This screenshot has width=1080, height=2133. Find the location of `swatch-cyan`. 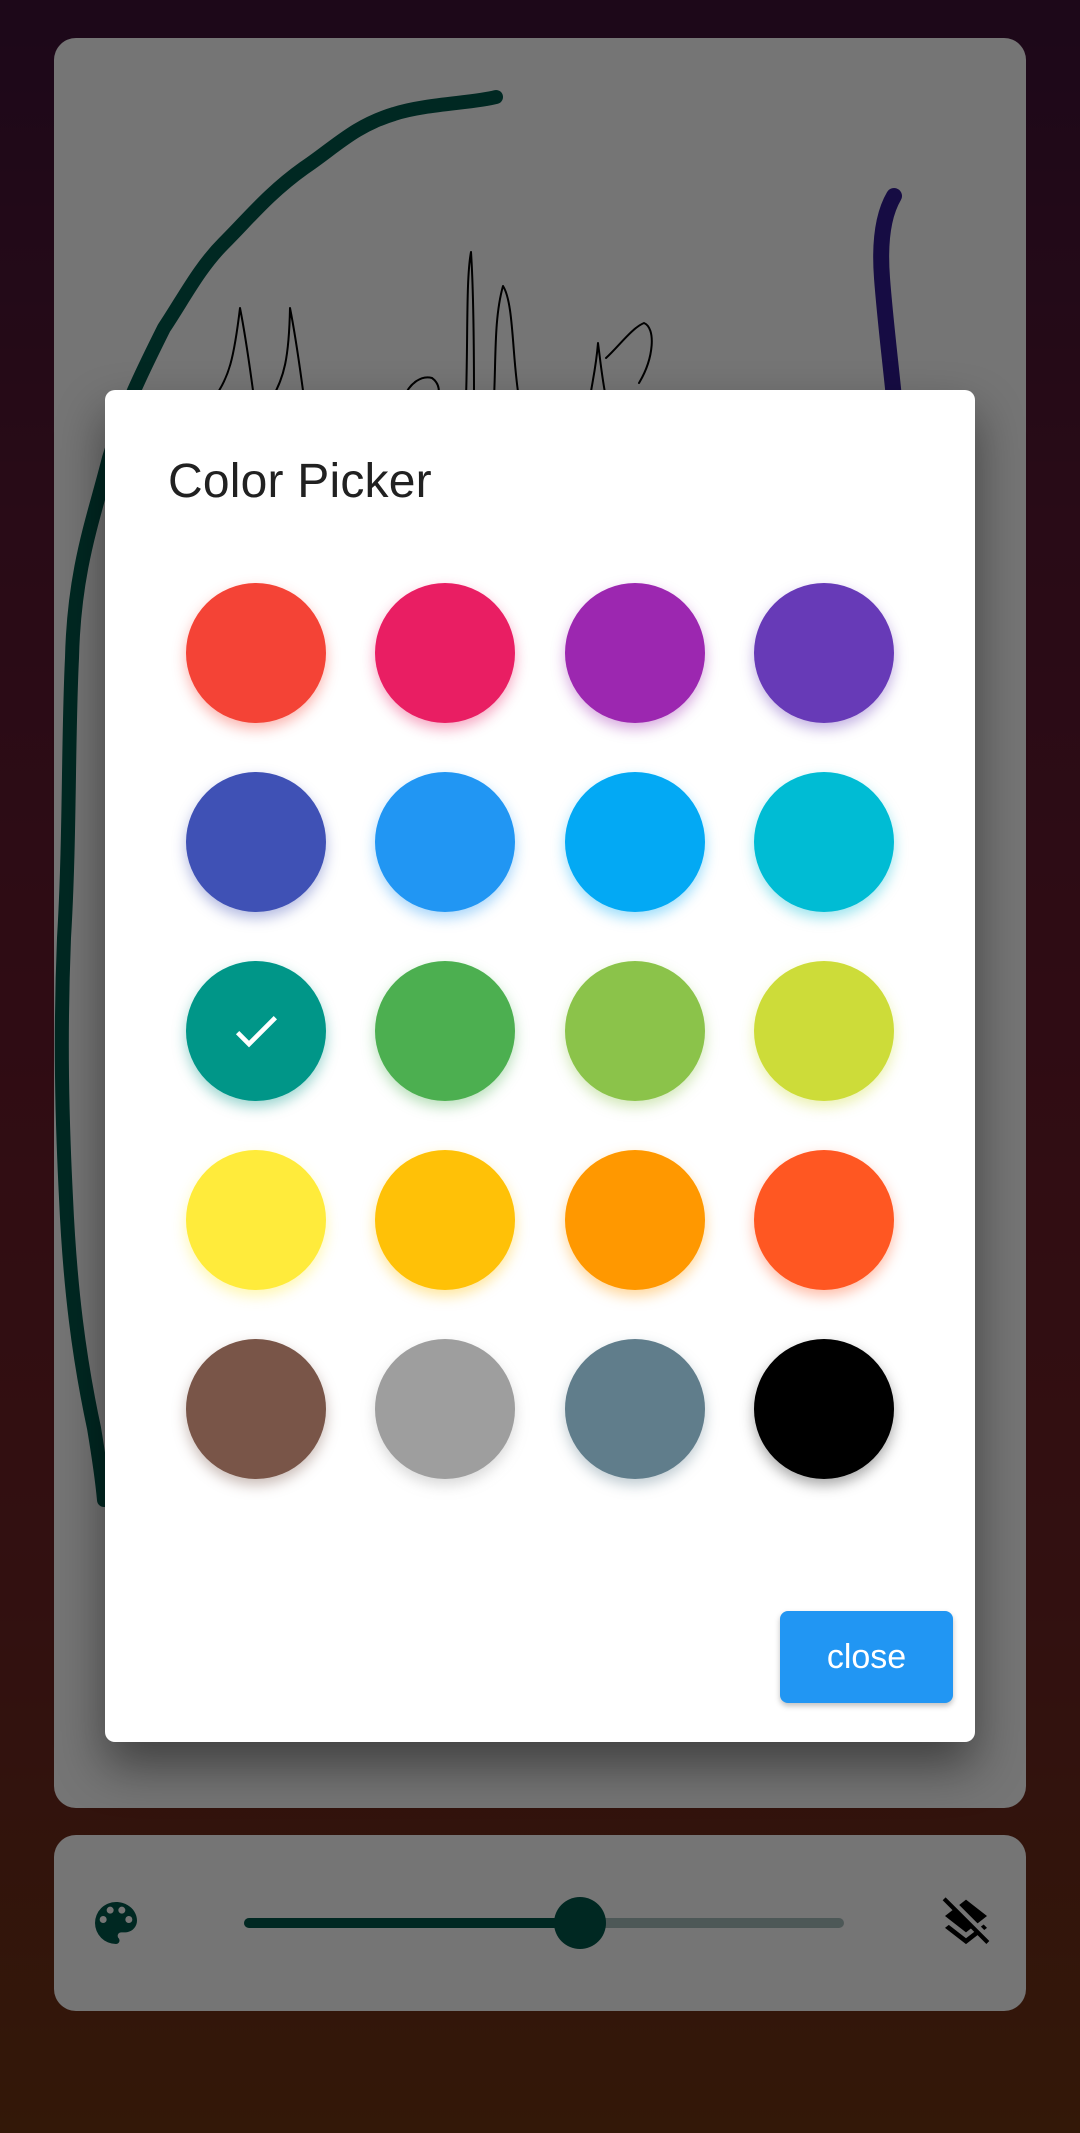

swatch-cyan is located at coordinates (823, 842).